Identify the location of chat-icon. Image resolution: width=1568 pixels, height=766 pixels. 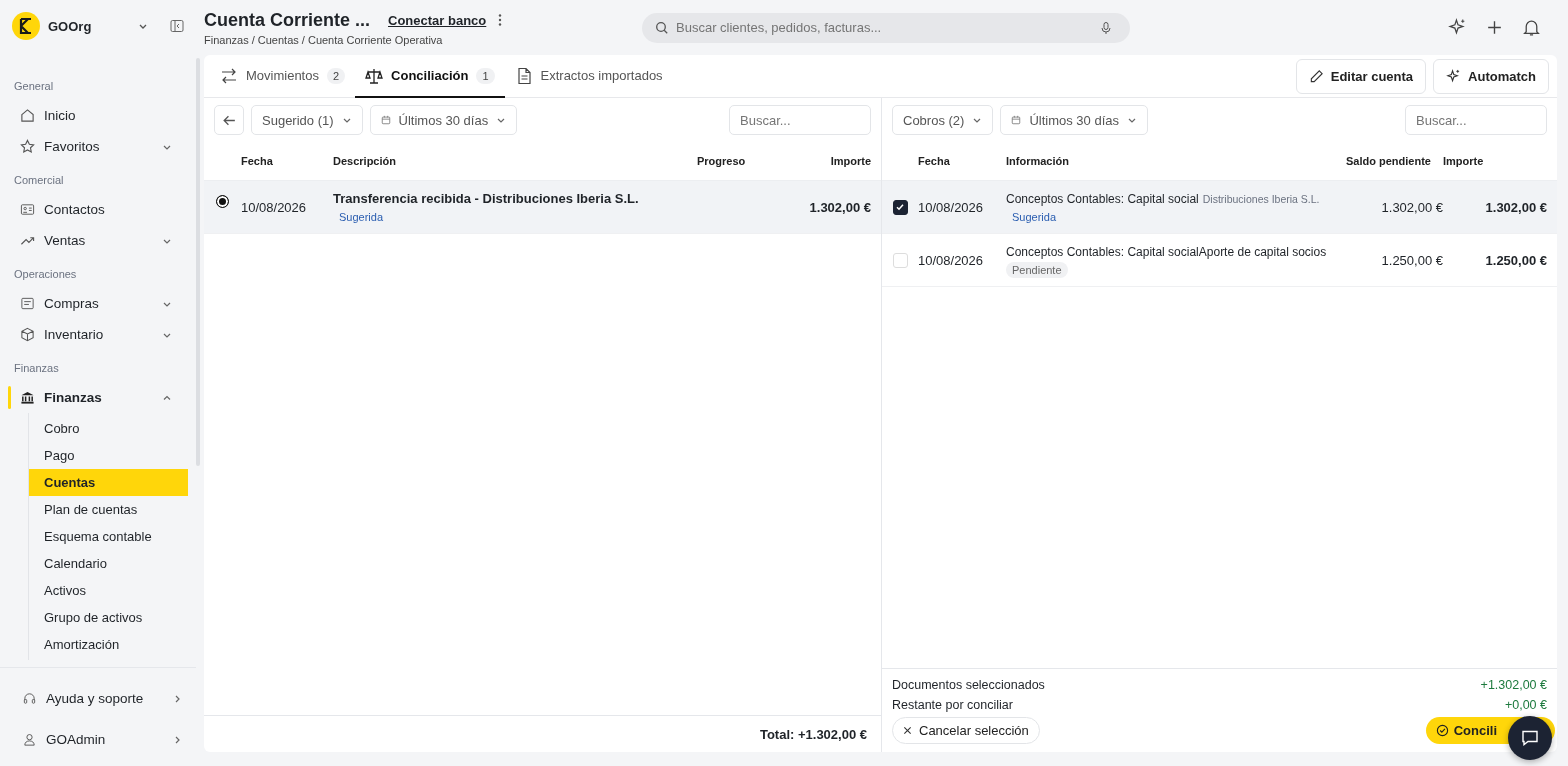
(1530, 738).